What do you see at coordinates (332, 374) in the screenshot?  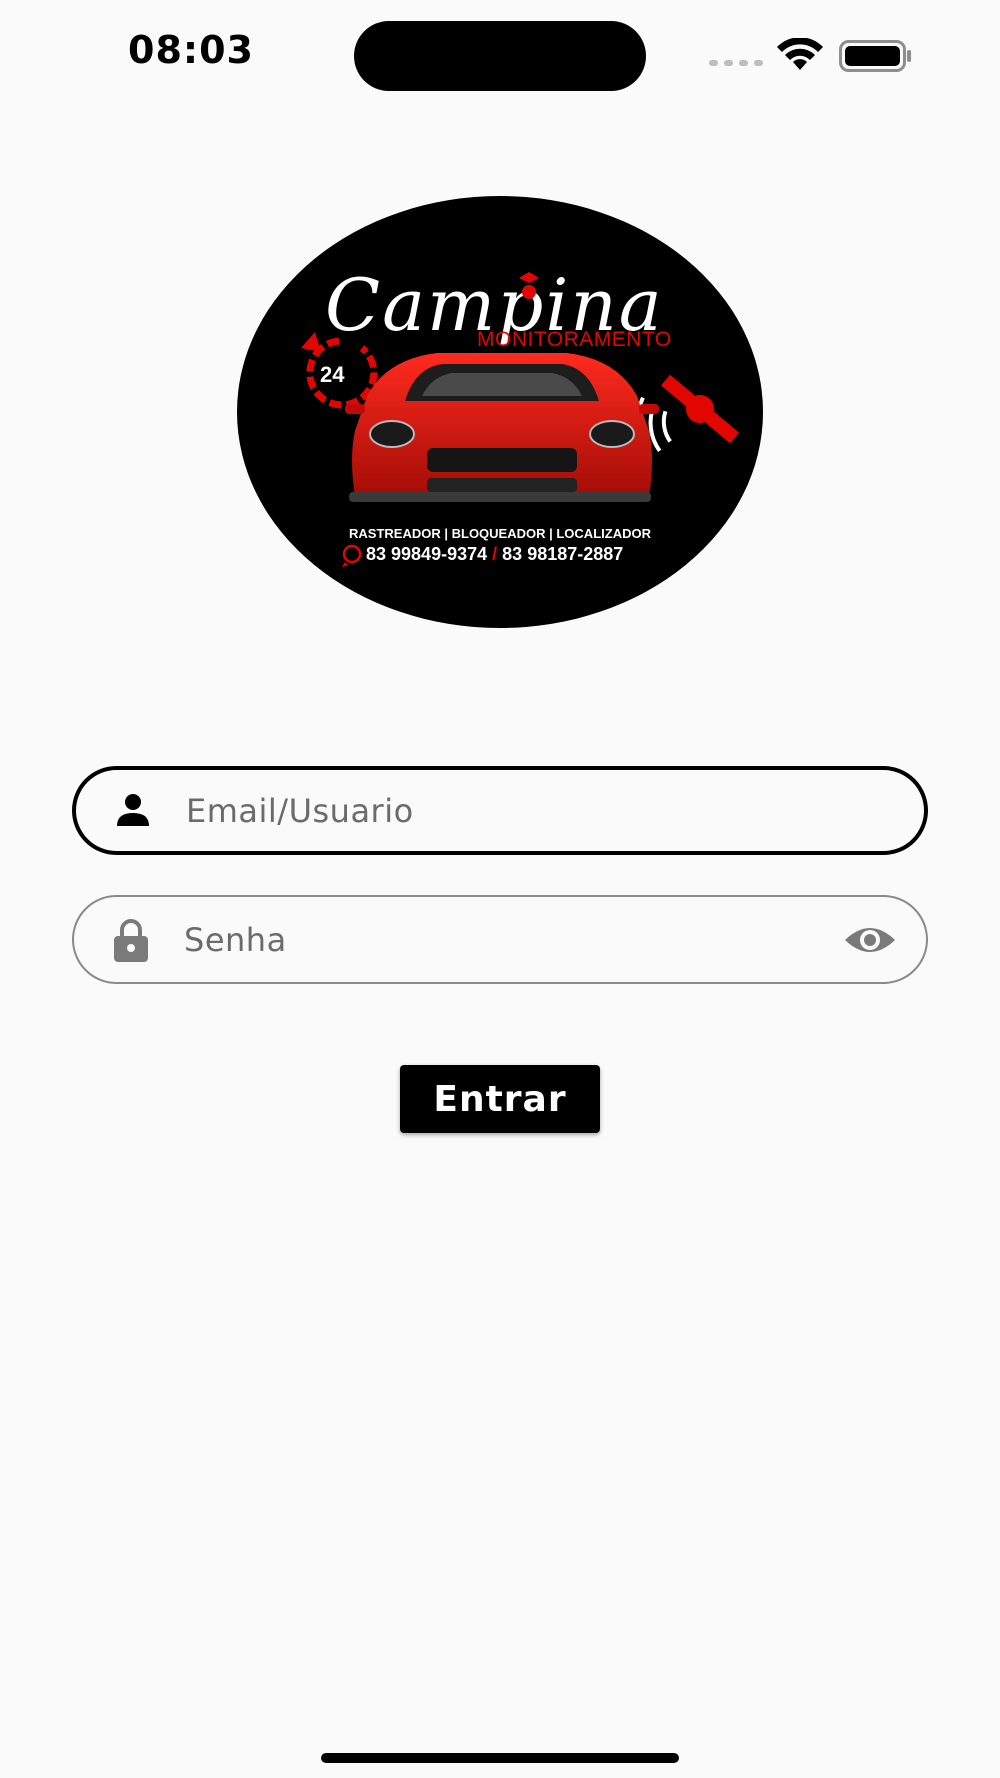 I see `logo-badge-number: 24` at bounding box center [332, 374].